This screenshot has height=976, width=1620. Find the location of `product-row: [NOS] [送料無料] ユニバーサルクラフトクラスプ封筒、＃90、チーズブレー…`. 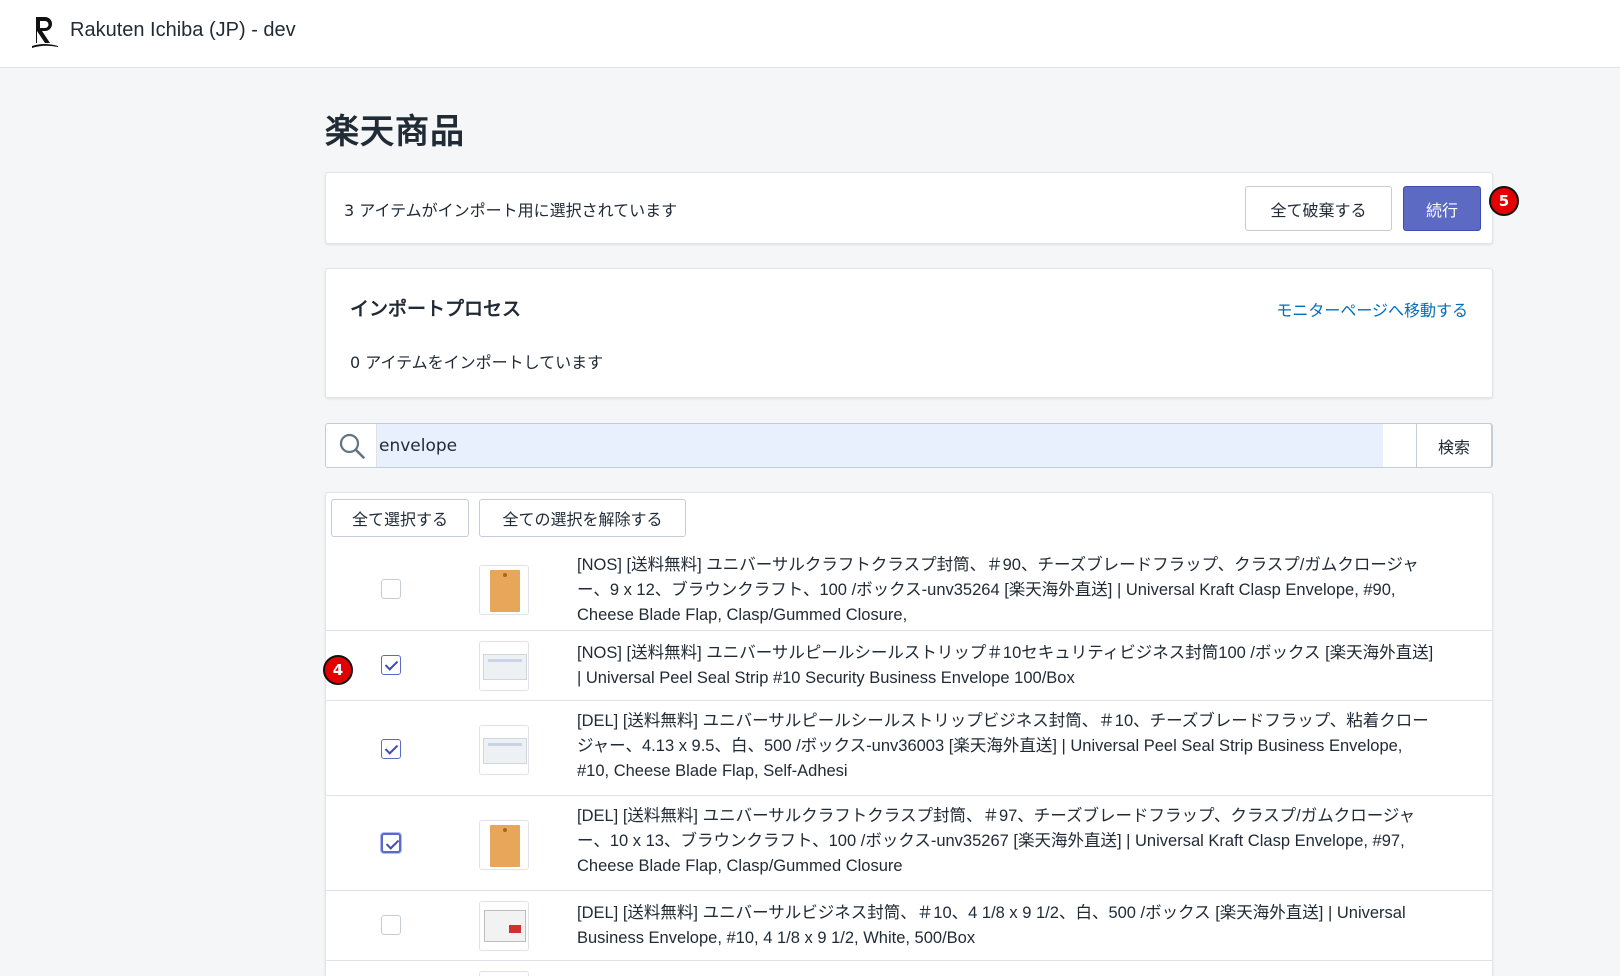

product-row: [NOS] [送料無料] ユニバーサルクラフトクラスプ封筒、＃90、チーズブレー… is located at coordinates (909, 590).